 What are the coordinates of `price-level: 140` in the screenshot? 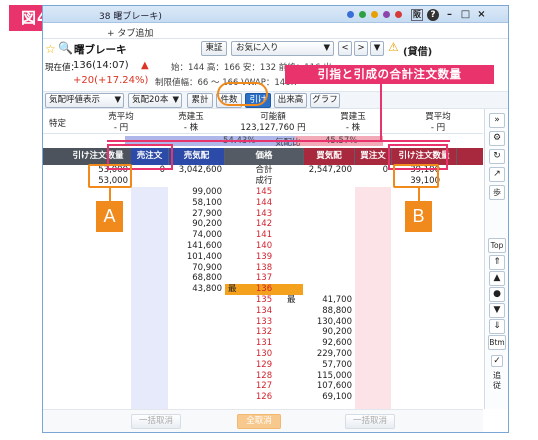 It's located at (264, 246).